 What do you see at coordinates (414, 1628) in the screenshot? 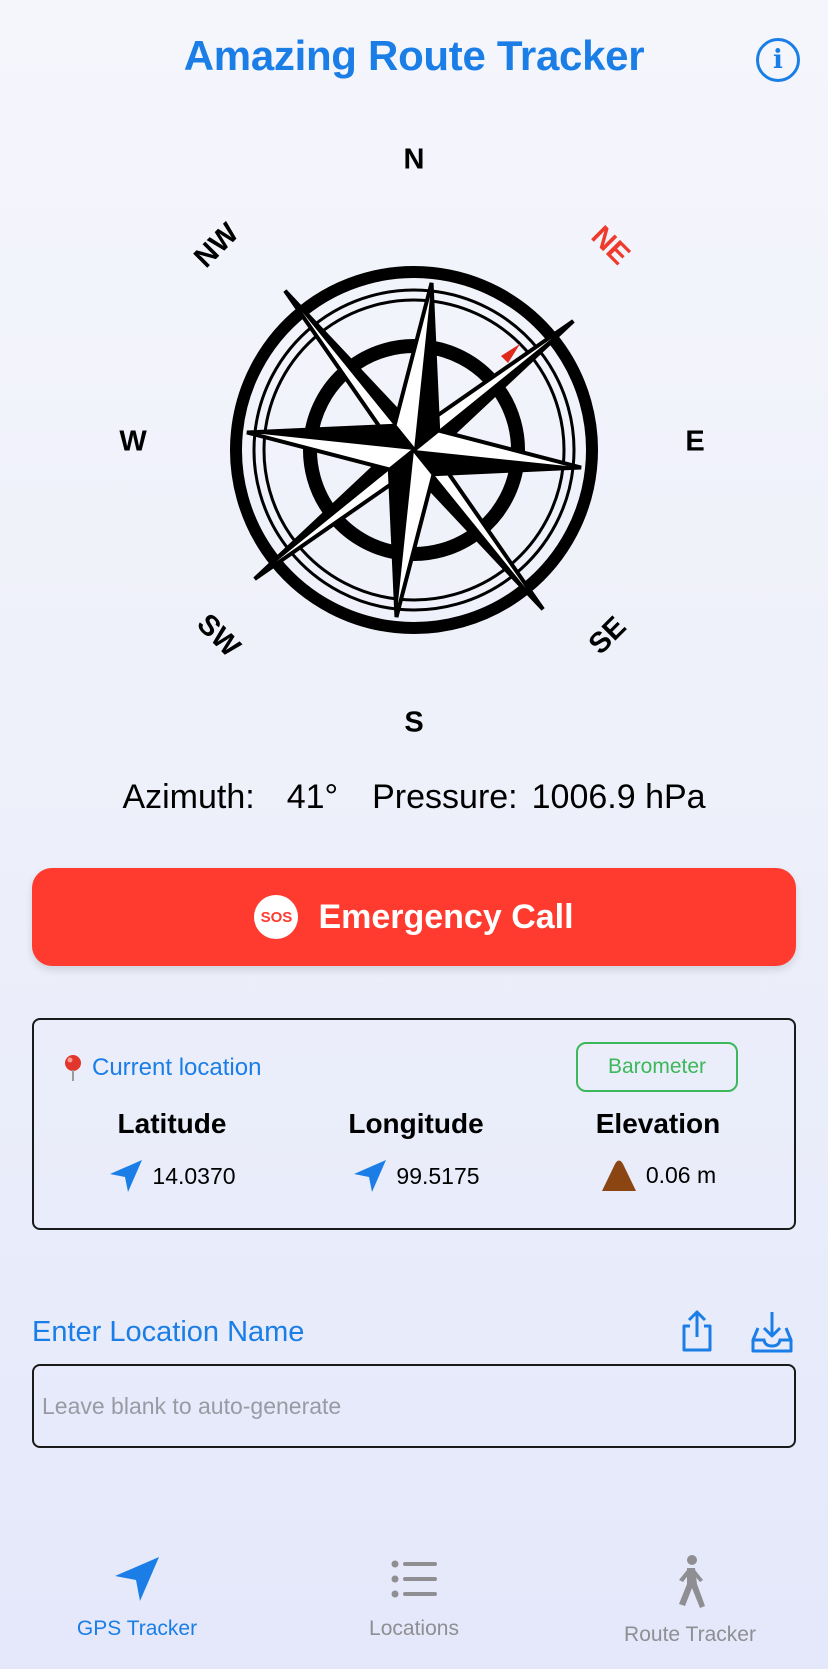
I see `tab-locations-label: Locations` at bounding box center [414, 1628].